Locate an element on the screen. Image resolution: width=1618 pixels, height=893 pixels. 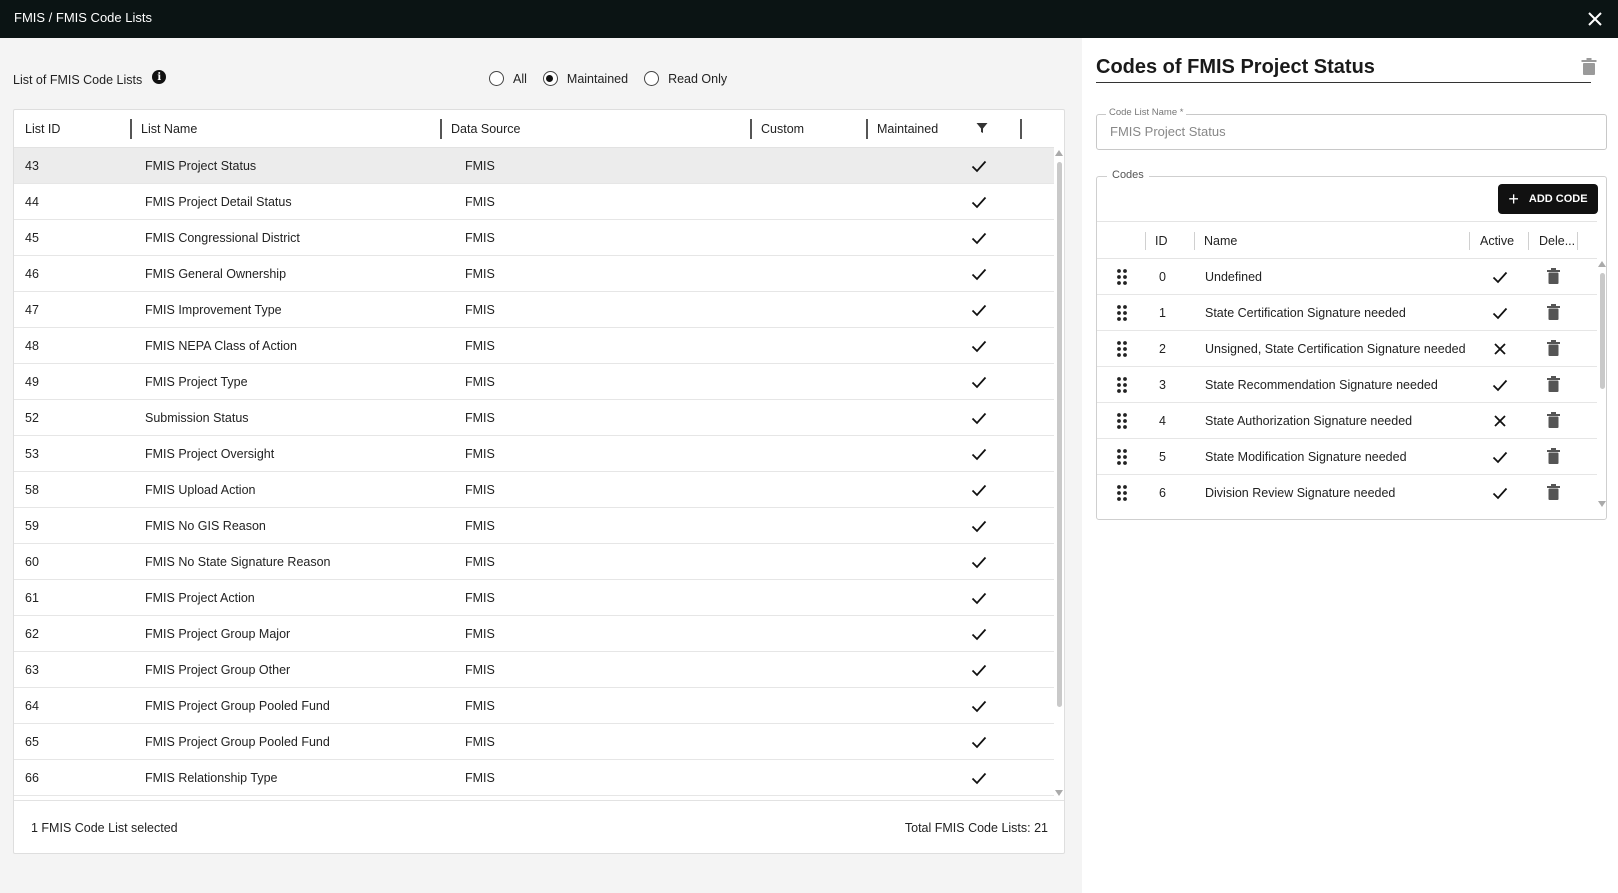
column-header-name: Name is located at coordinates (1220, 241).